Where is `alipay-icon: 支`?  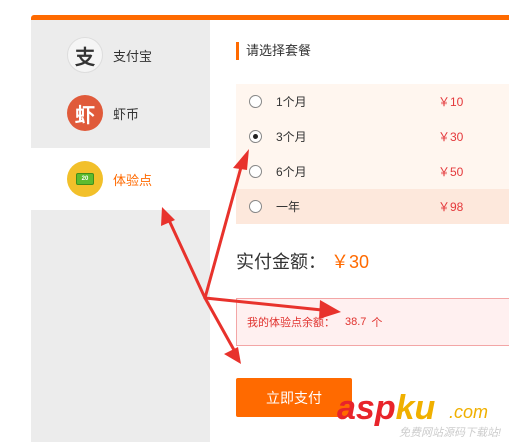
alipay-icon: 支 is located at coordinates (85, 55).